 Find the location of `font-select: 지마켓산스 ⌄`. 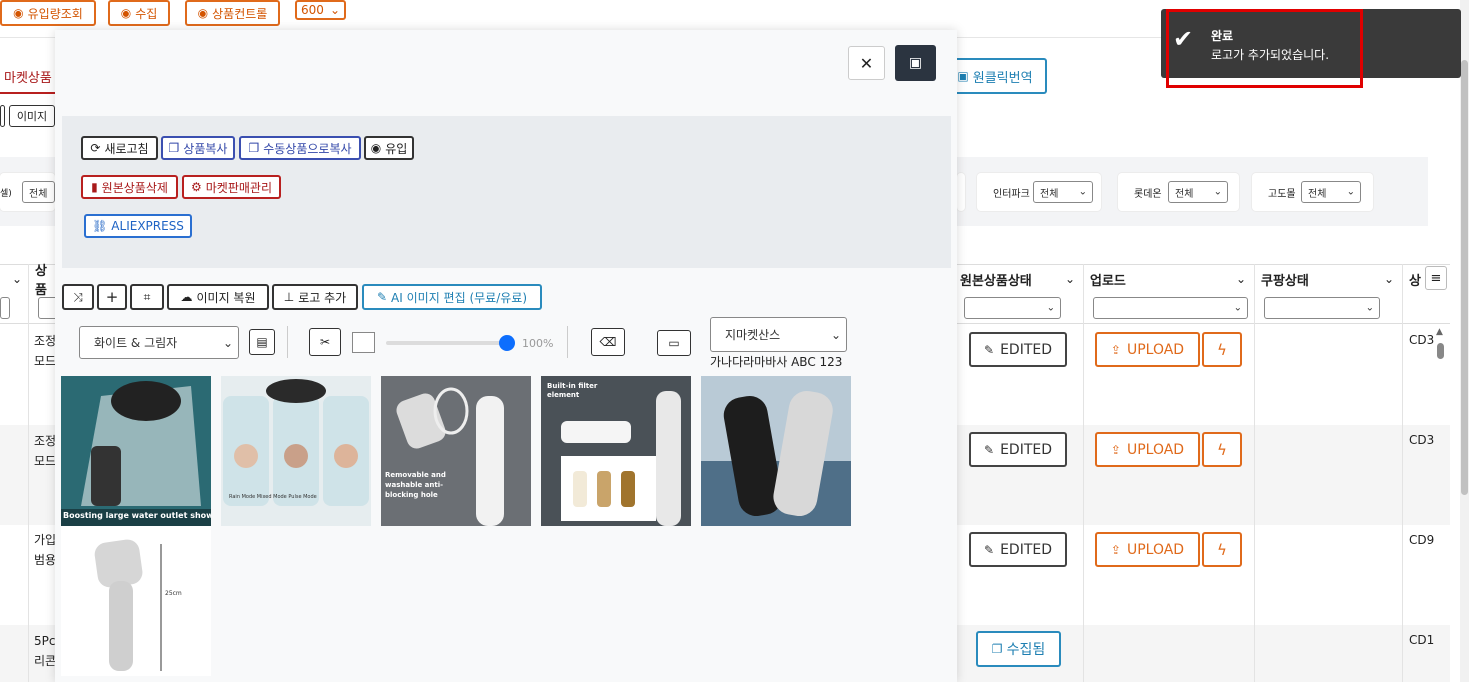

font-select: 지마켓산스 ⌄ is located at coordinates (778, 334).